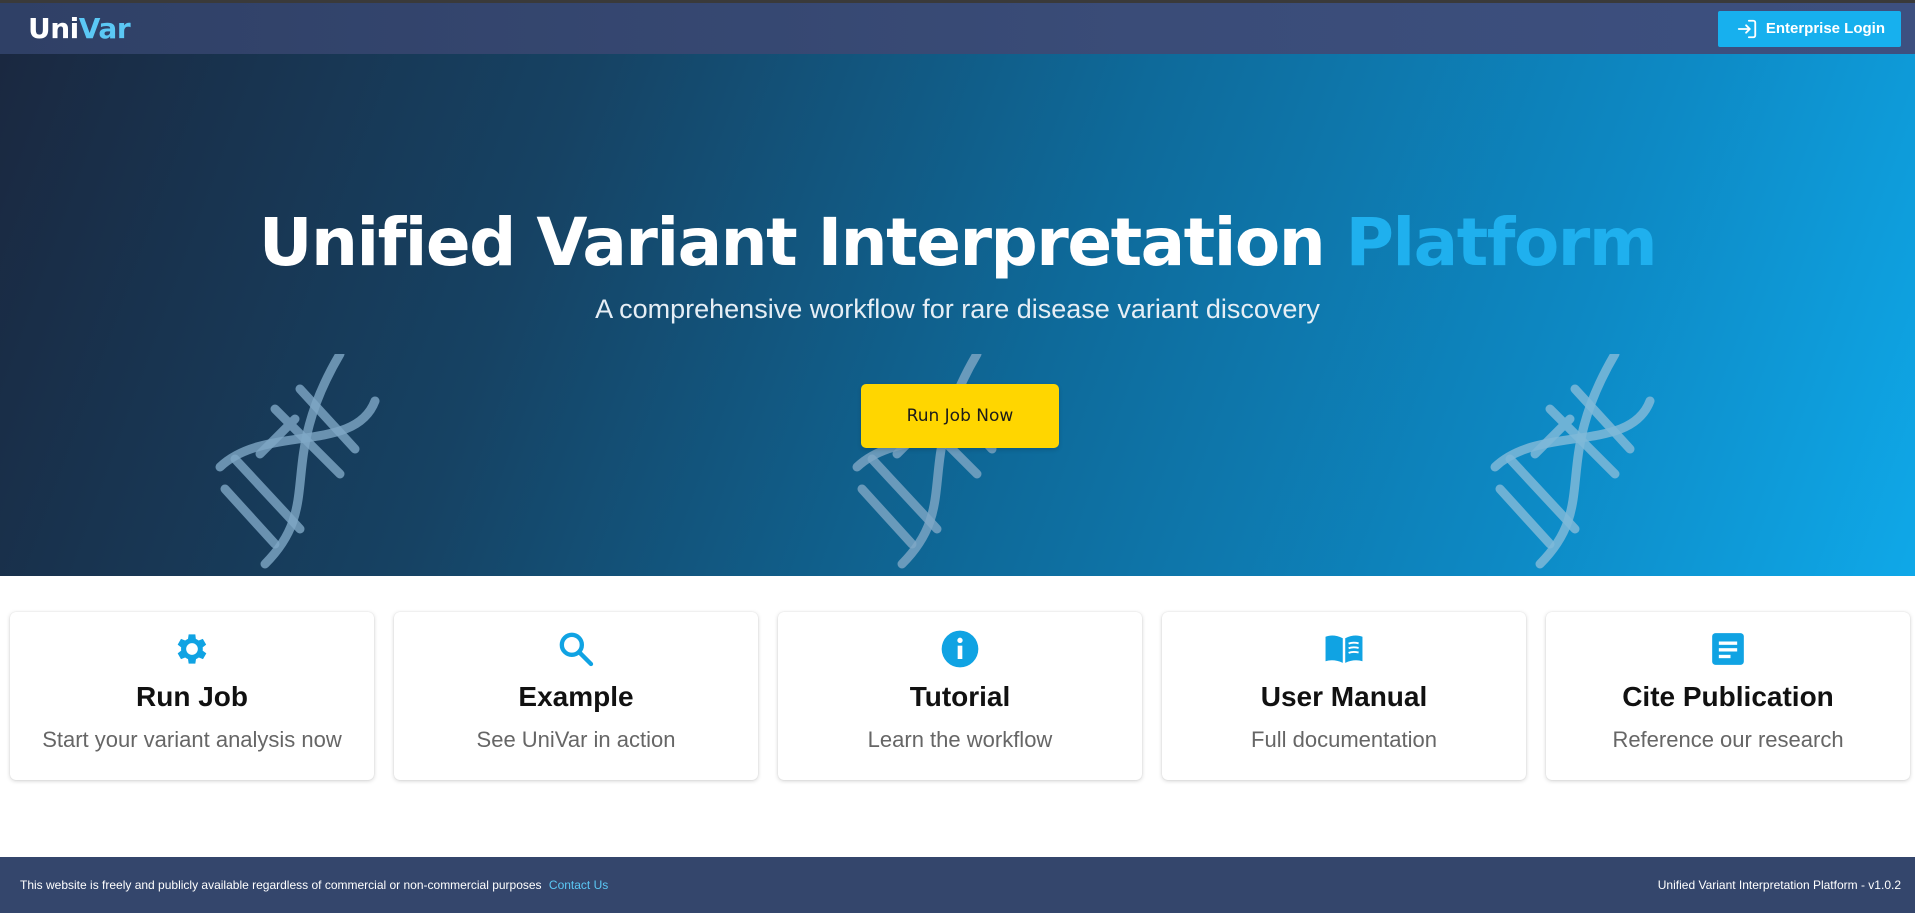  I want to click on card-title: Tutorial, so click(960, 696).